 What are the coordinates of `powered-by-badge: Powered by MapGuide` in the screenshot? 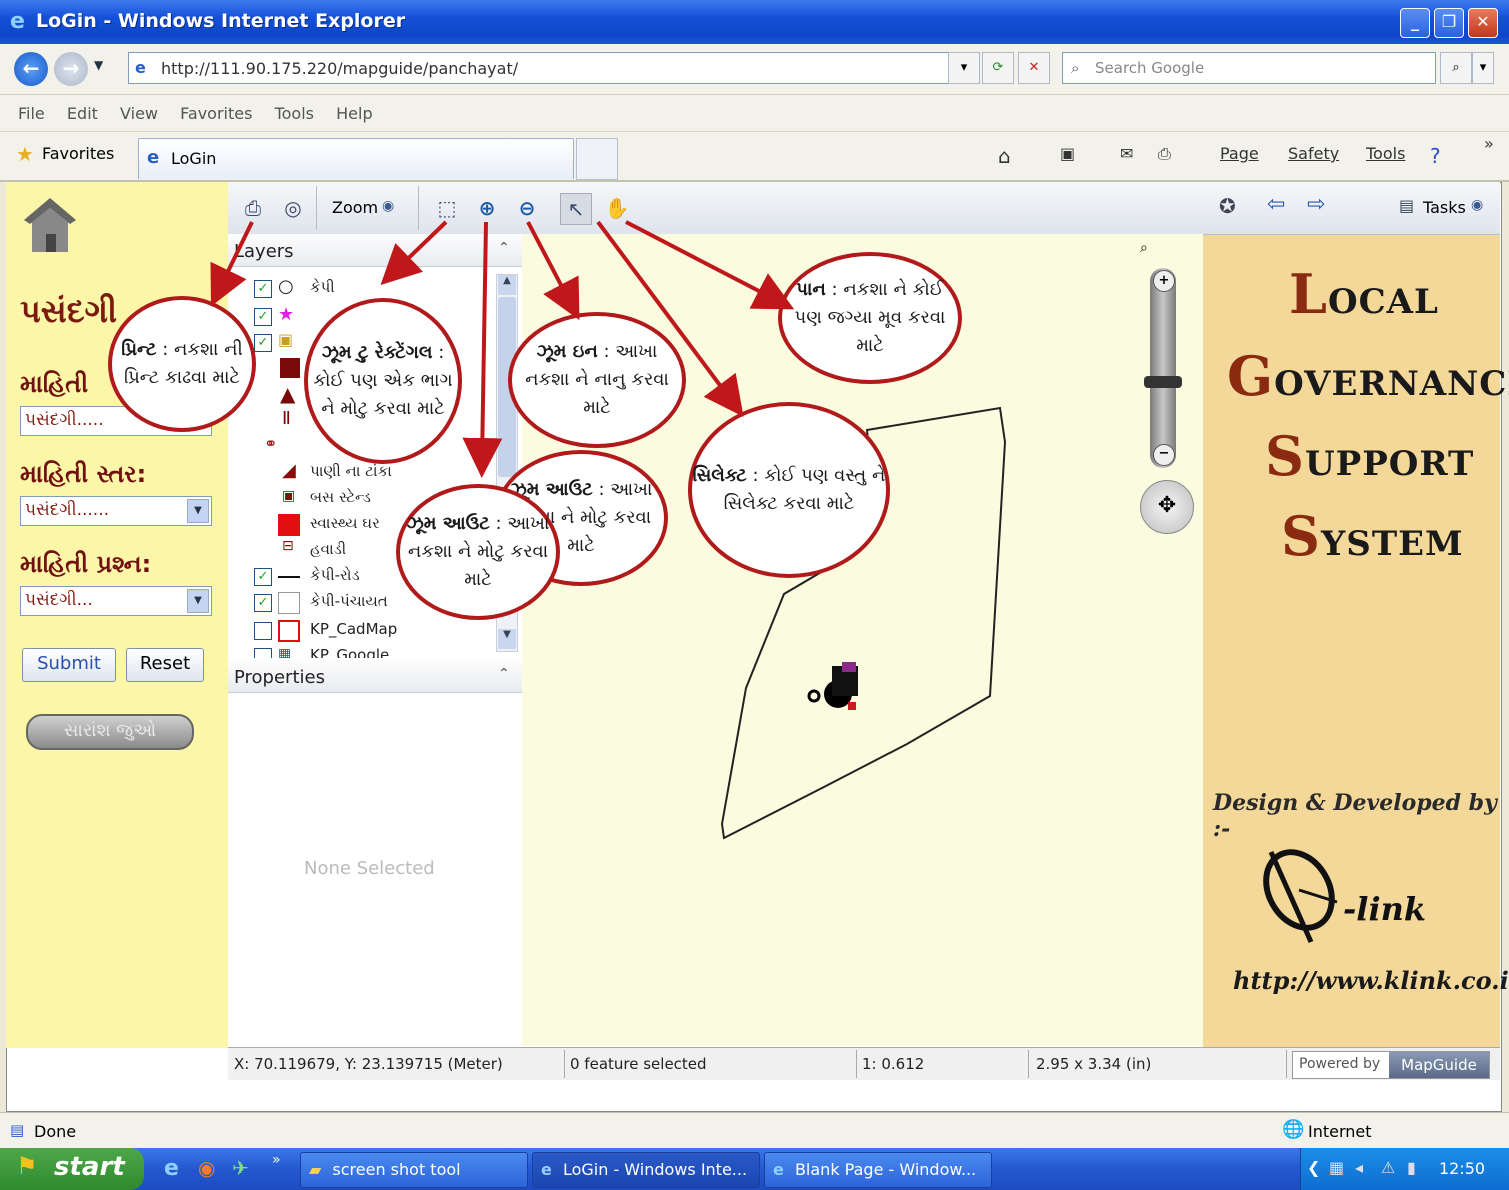 It's located at (1391, 1065).